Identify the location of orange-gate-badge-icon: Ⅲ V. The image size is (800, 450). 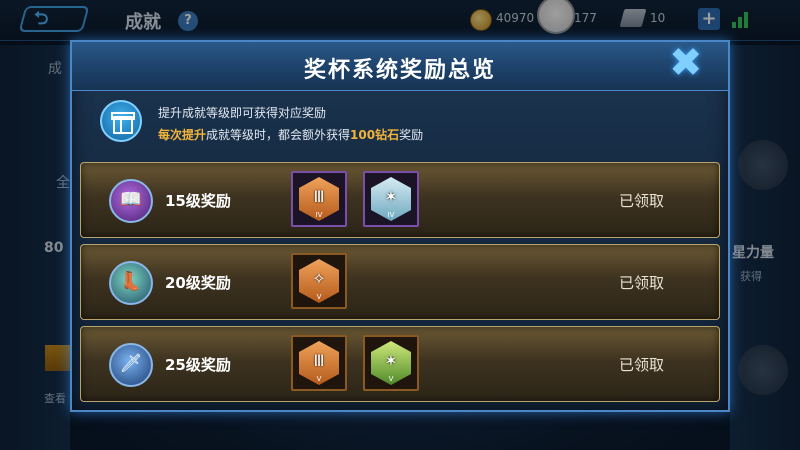
(319, 363).